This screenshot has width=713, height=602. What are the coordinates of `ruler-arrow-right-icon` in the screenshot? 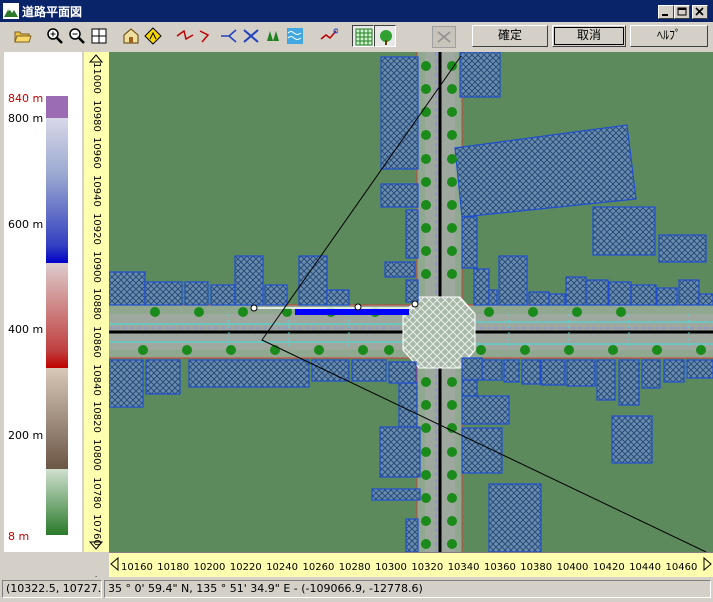 It's located at (707, 564).